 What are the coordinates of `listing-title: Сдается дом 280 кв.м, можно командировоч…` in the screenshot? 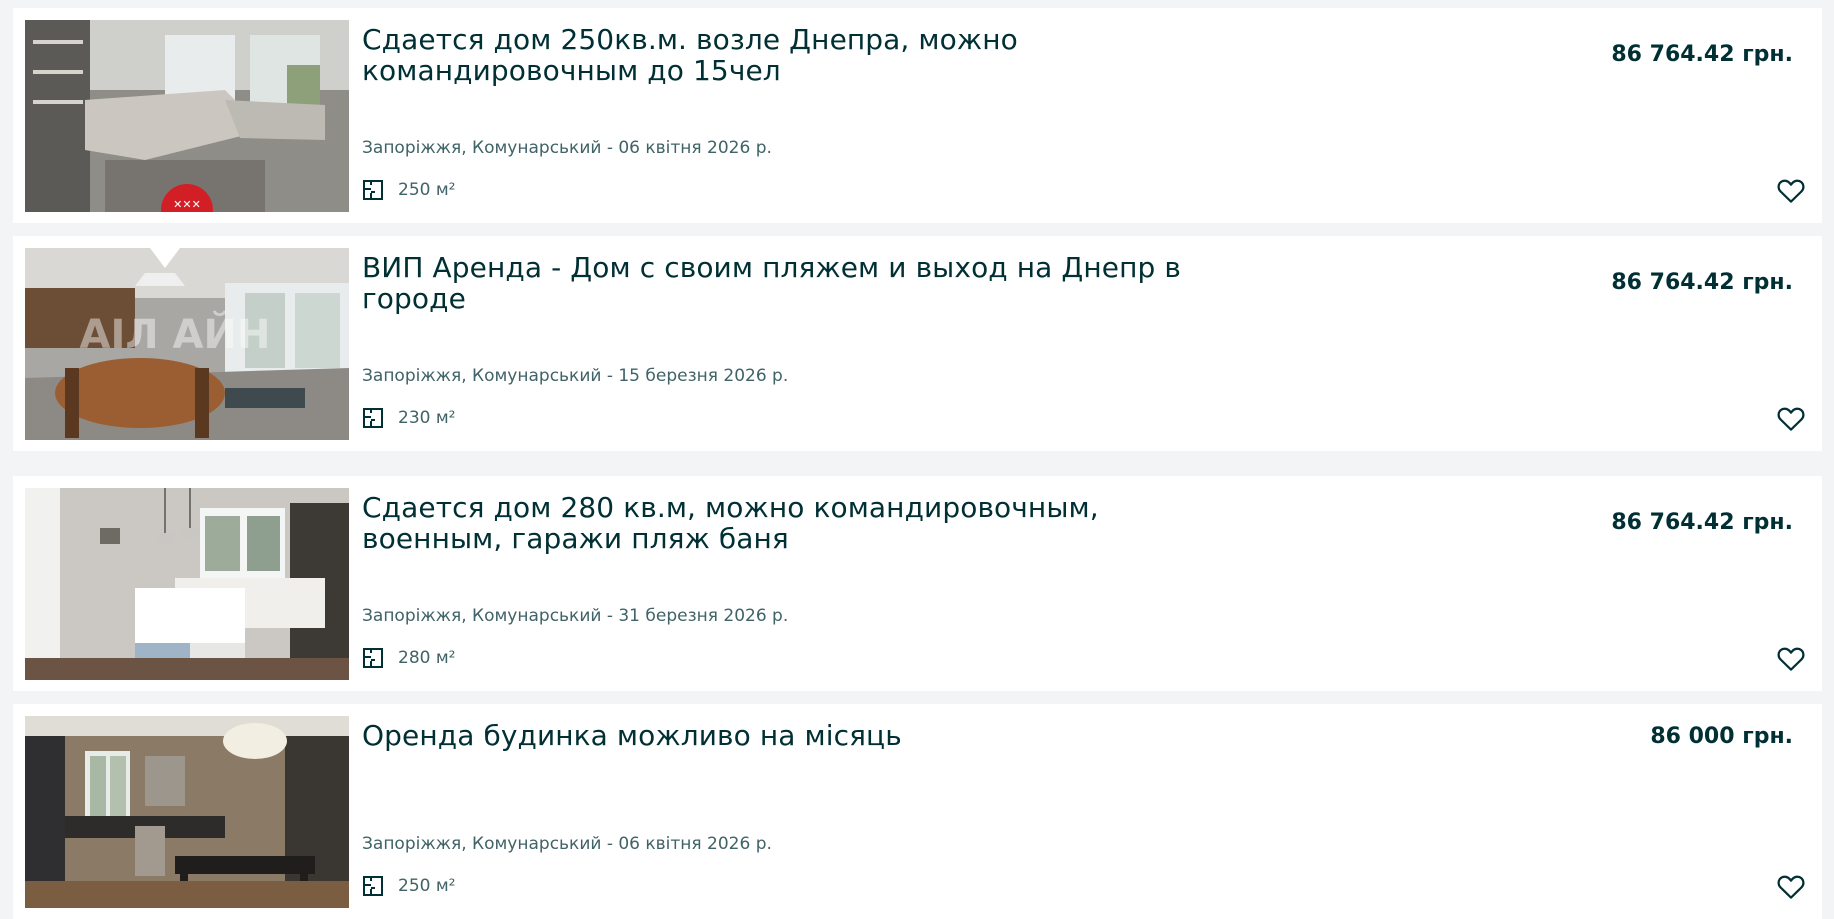 It's located at (802, 523).